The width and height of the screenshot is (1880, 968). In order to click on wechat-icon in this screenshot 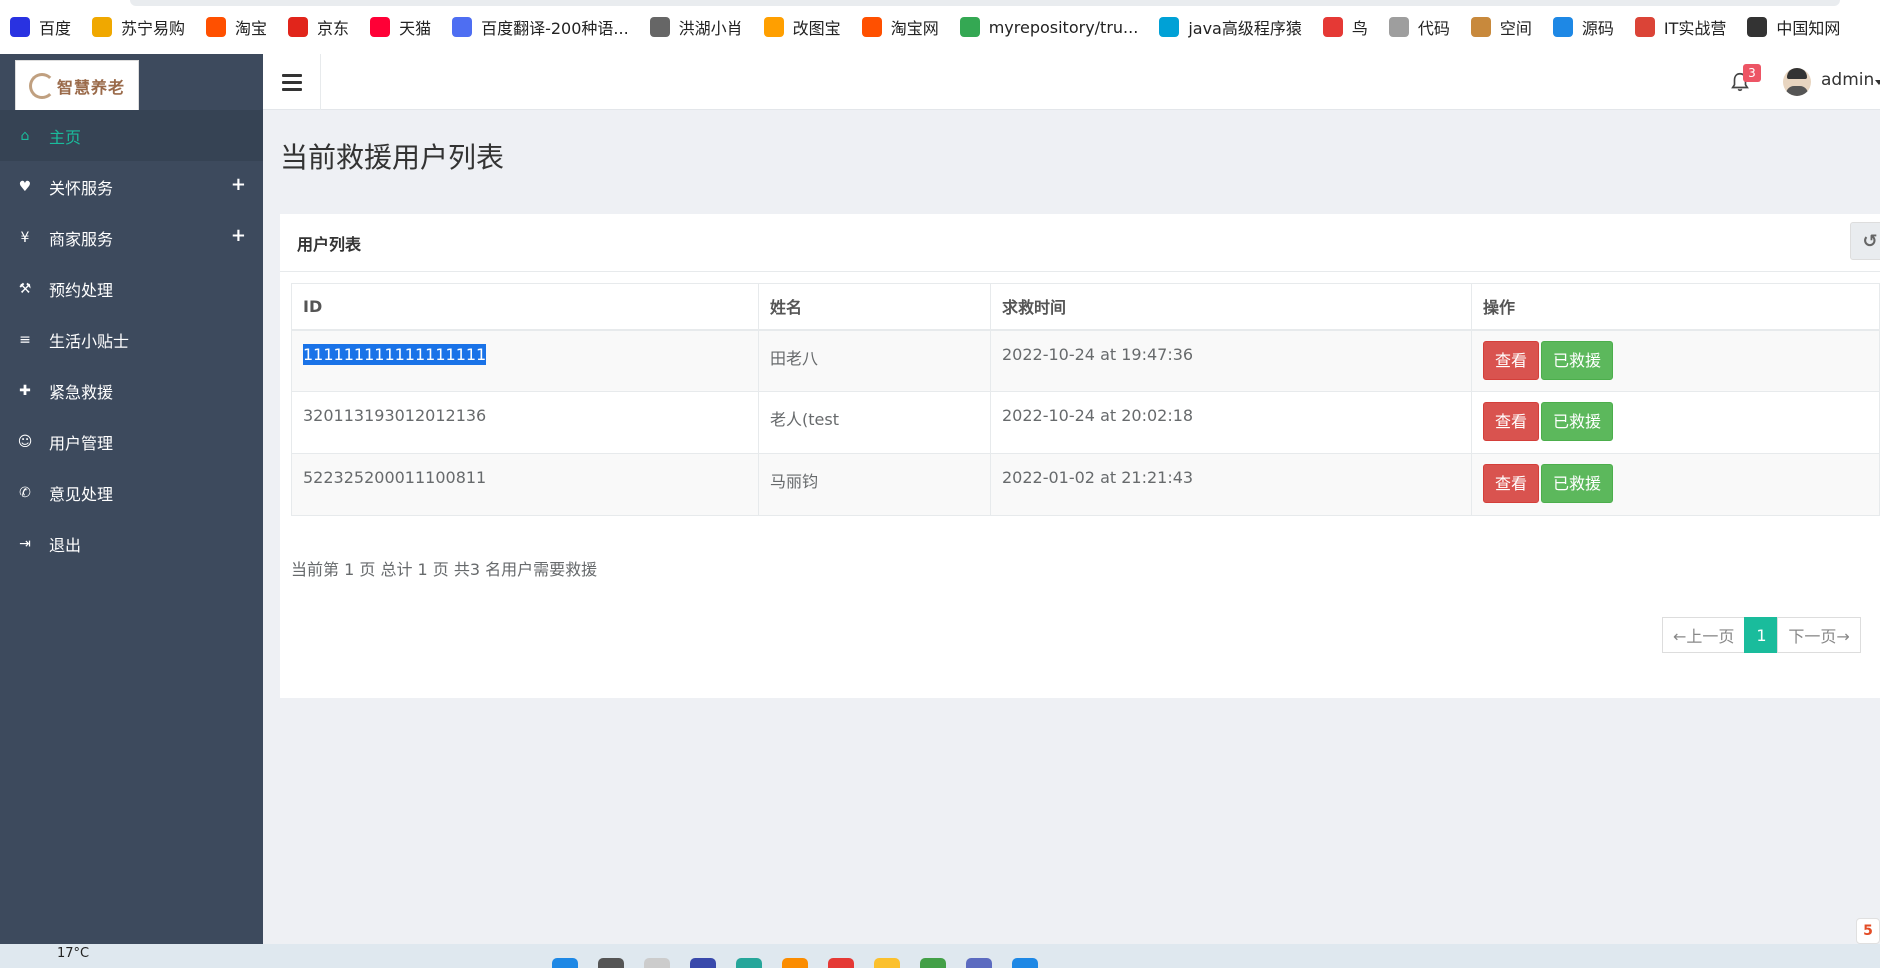, I will do `click(933, 963)`.